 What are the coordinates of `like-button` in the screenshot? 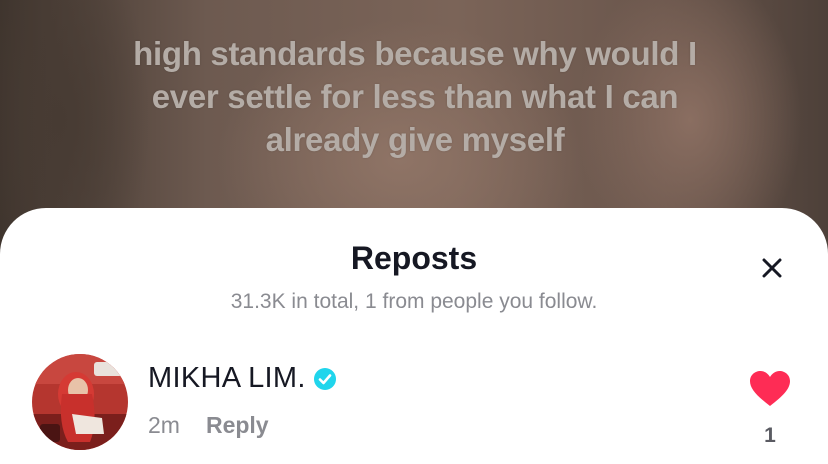 It's located at (770, 389).